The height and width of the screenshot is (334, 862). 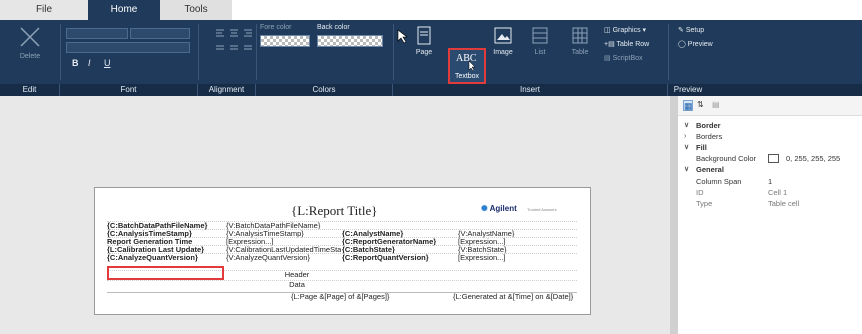 What do you see at coordinates (716, 104) in the screenshot?
I see `property-pages-icon: ▤` at bounding box center [716, 104].